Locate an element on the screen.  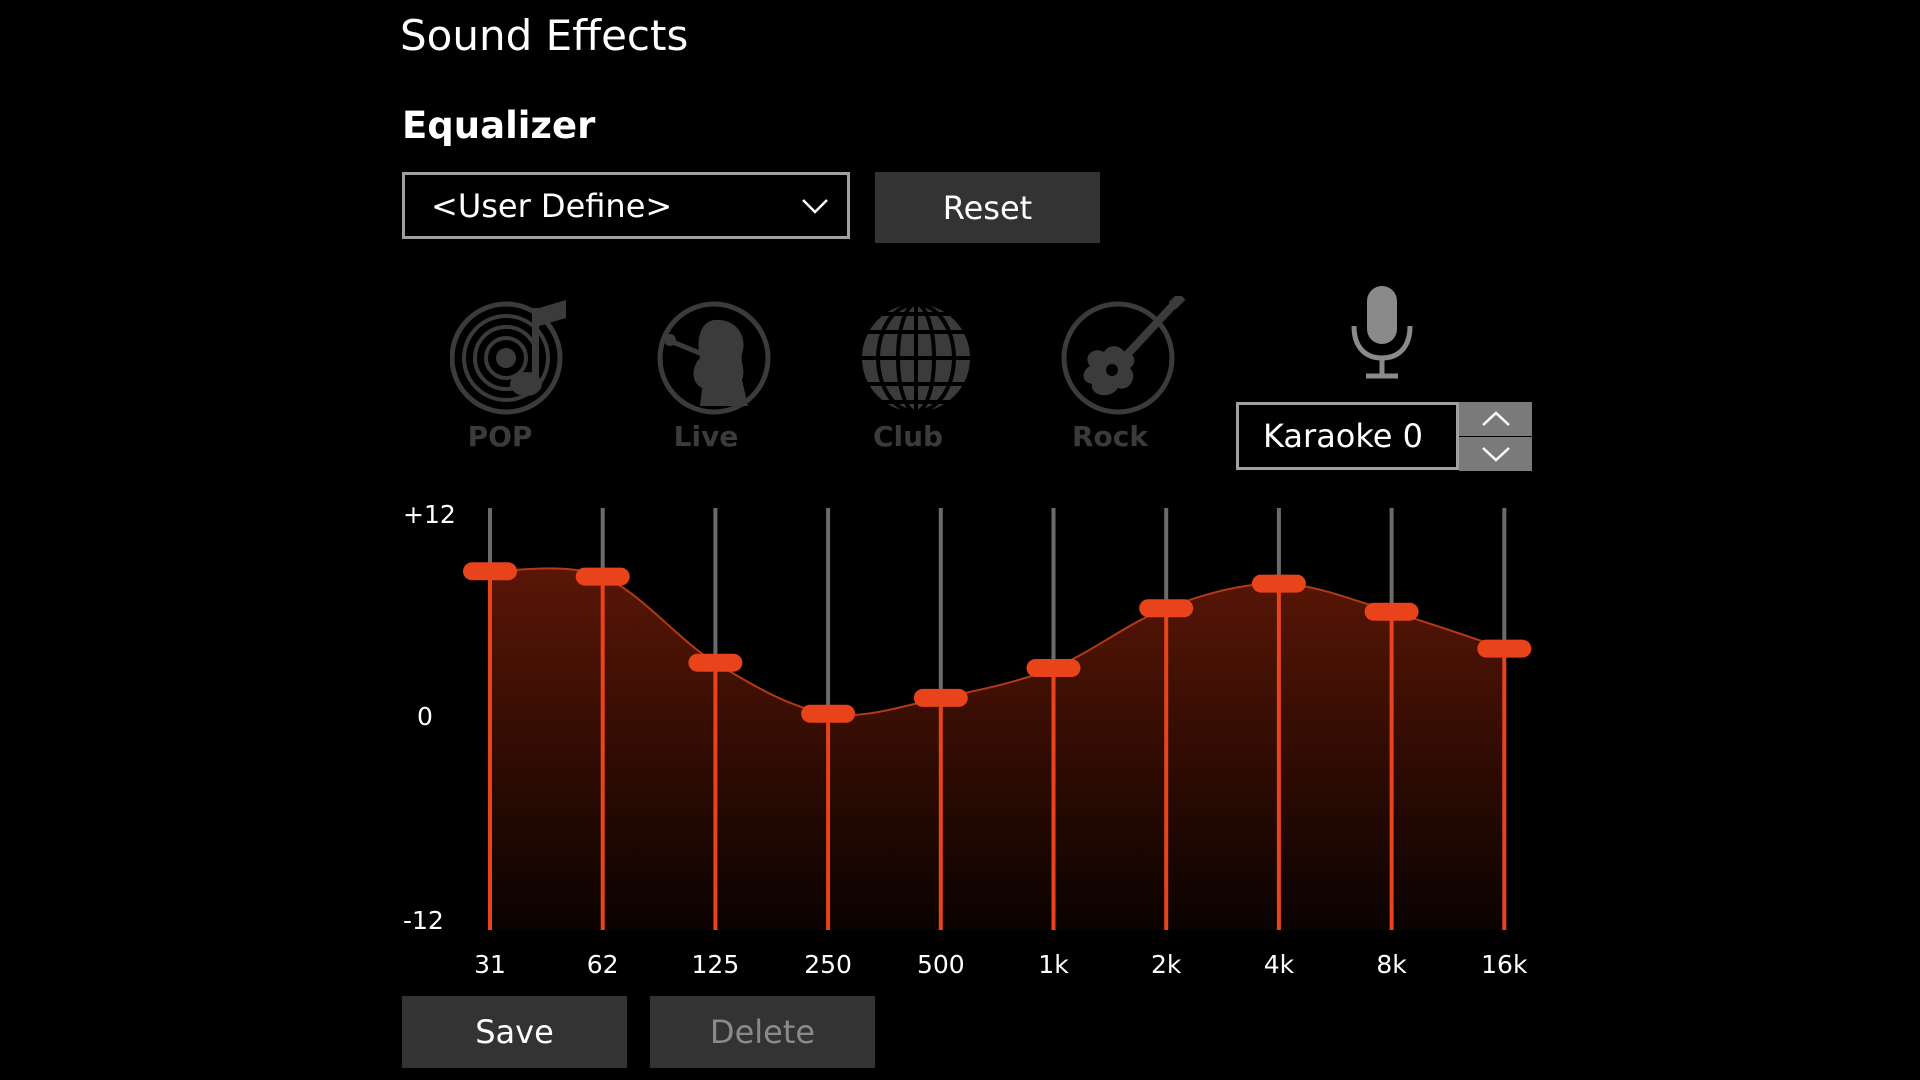
eq-band-label-31: 31 is located at coordinates (490, 964).